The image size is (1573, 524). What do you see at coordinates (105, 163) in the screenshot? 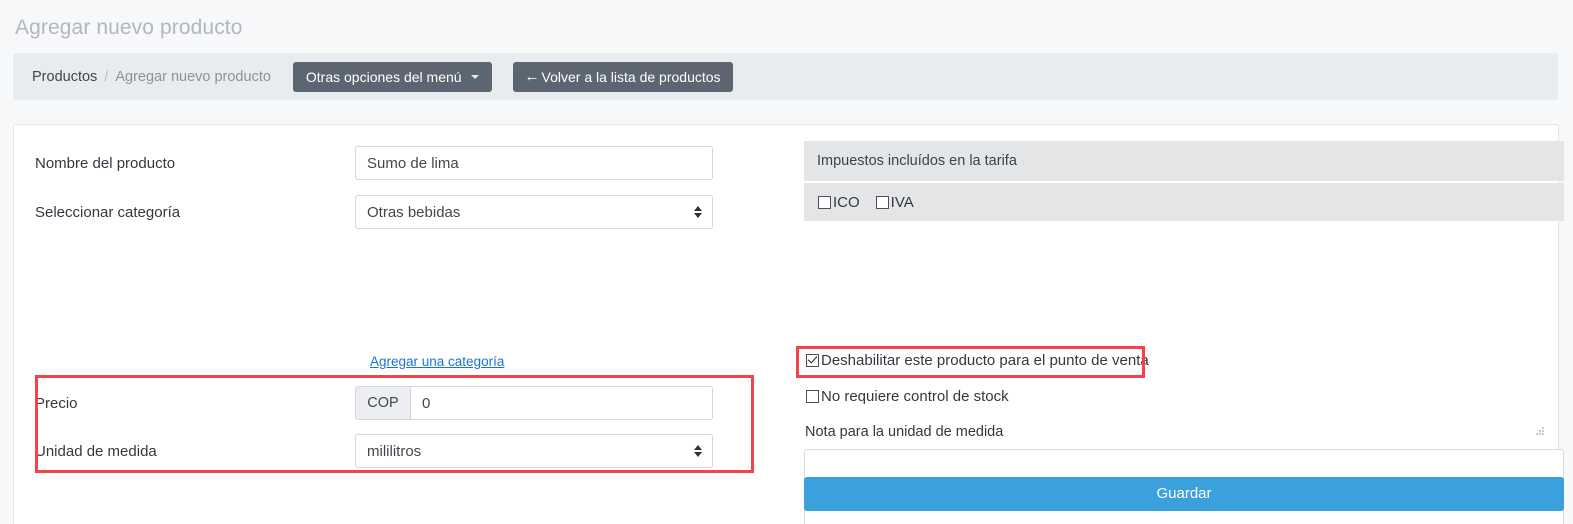
I see `label-product-name: Nombre del producto` at bounding box center [105, 163].